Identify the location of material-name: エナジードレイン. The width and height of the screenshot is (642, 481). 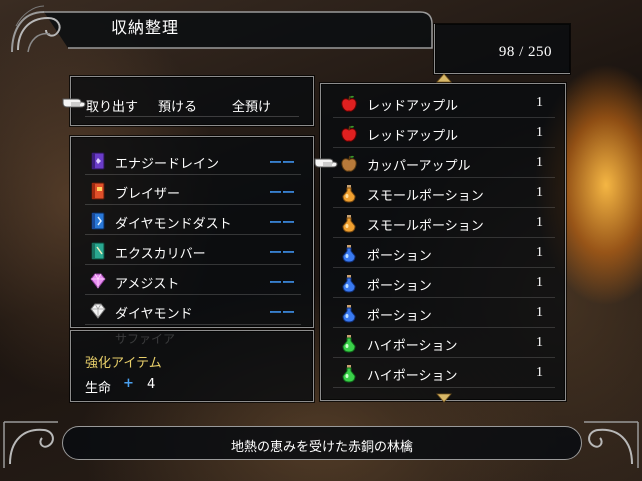
(167, 164).